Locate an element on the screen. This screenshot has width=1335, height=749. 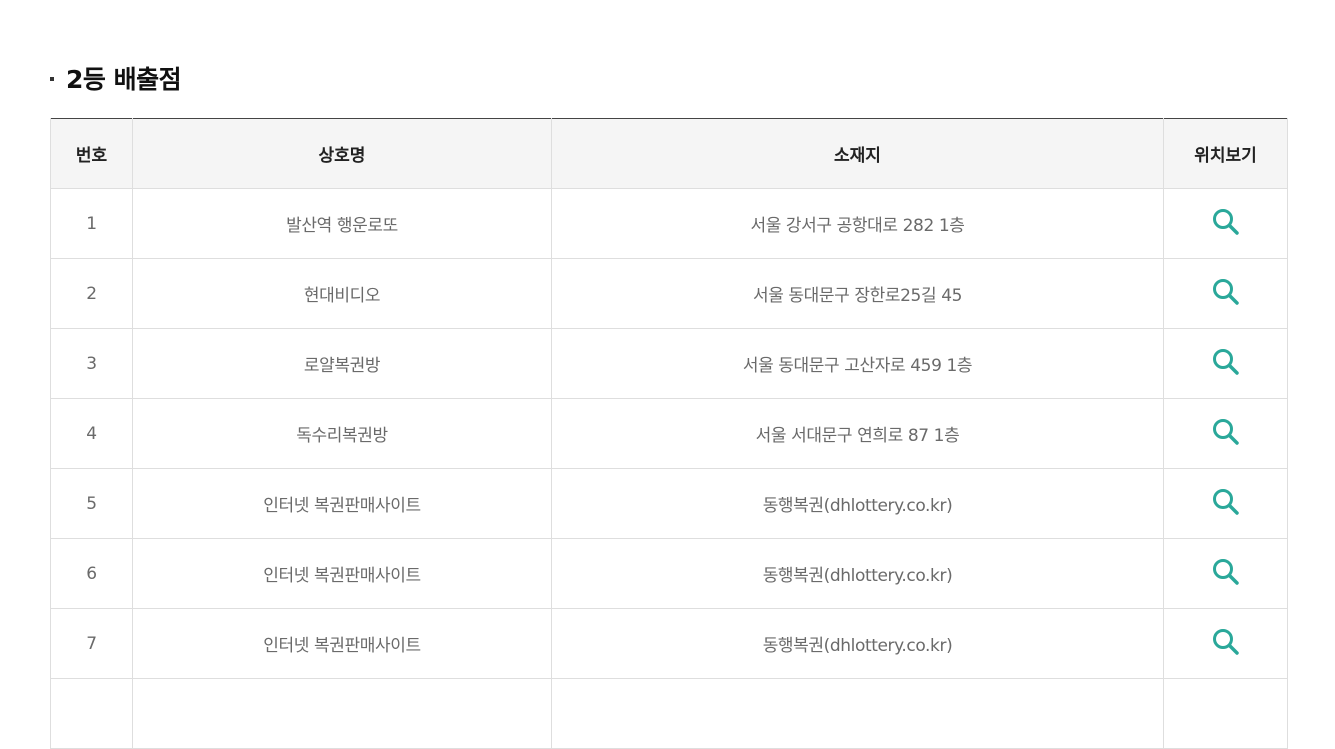
table-row: 2 현대비디오 서울 동대문구 장한로25길 45 is located at coordinates (669, 293).